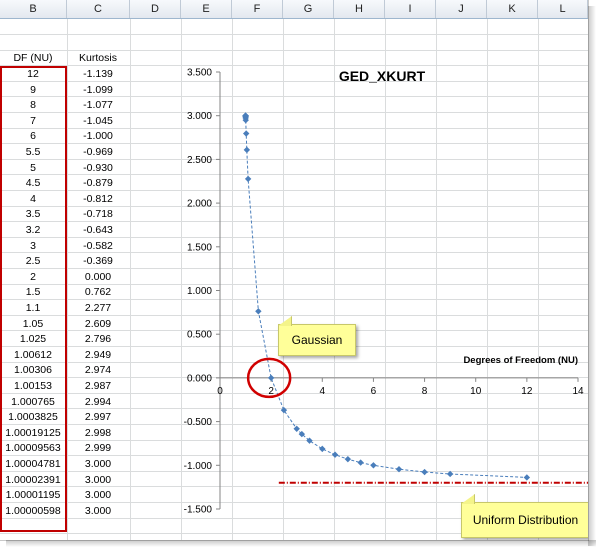  What do you see at coordinates (271, 391) in the screenshot?
I see `x-tick-label: 2` at bounding box center [271, 391].